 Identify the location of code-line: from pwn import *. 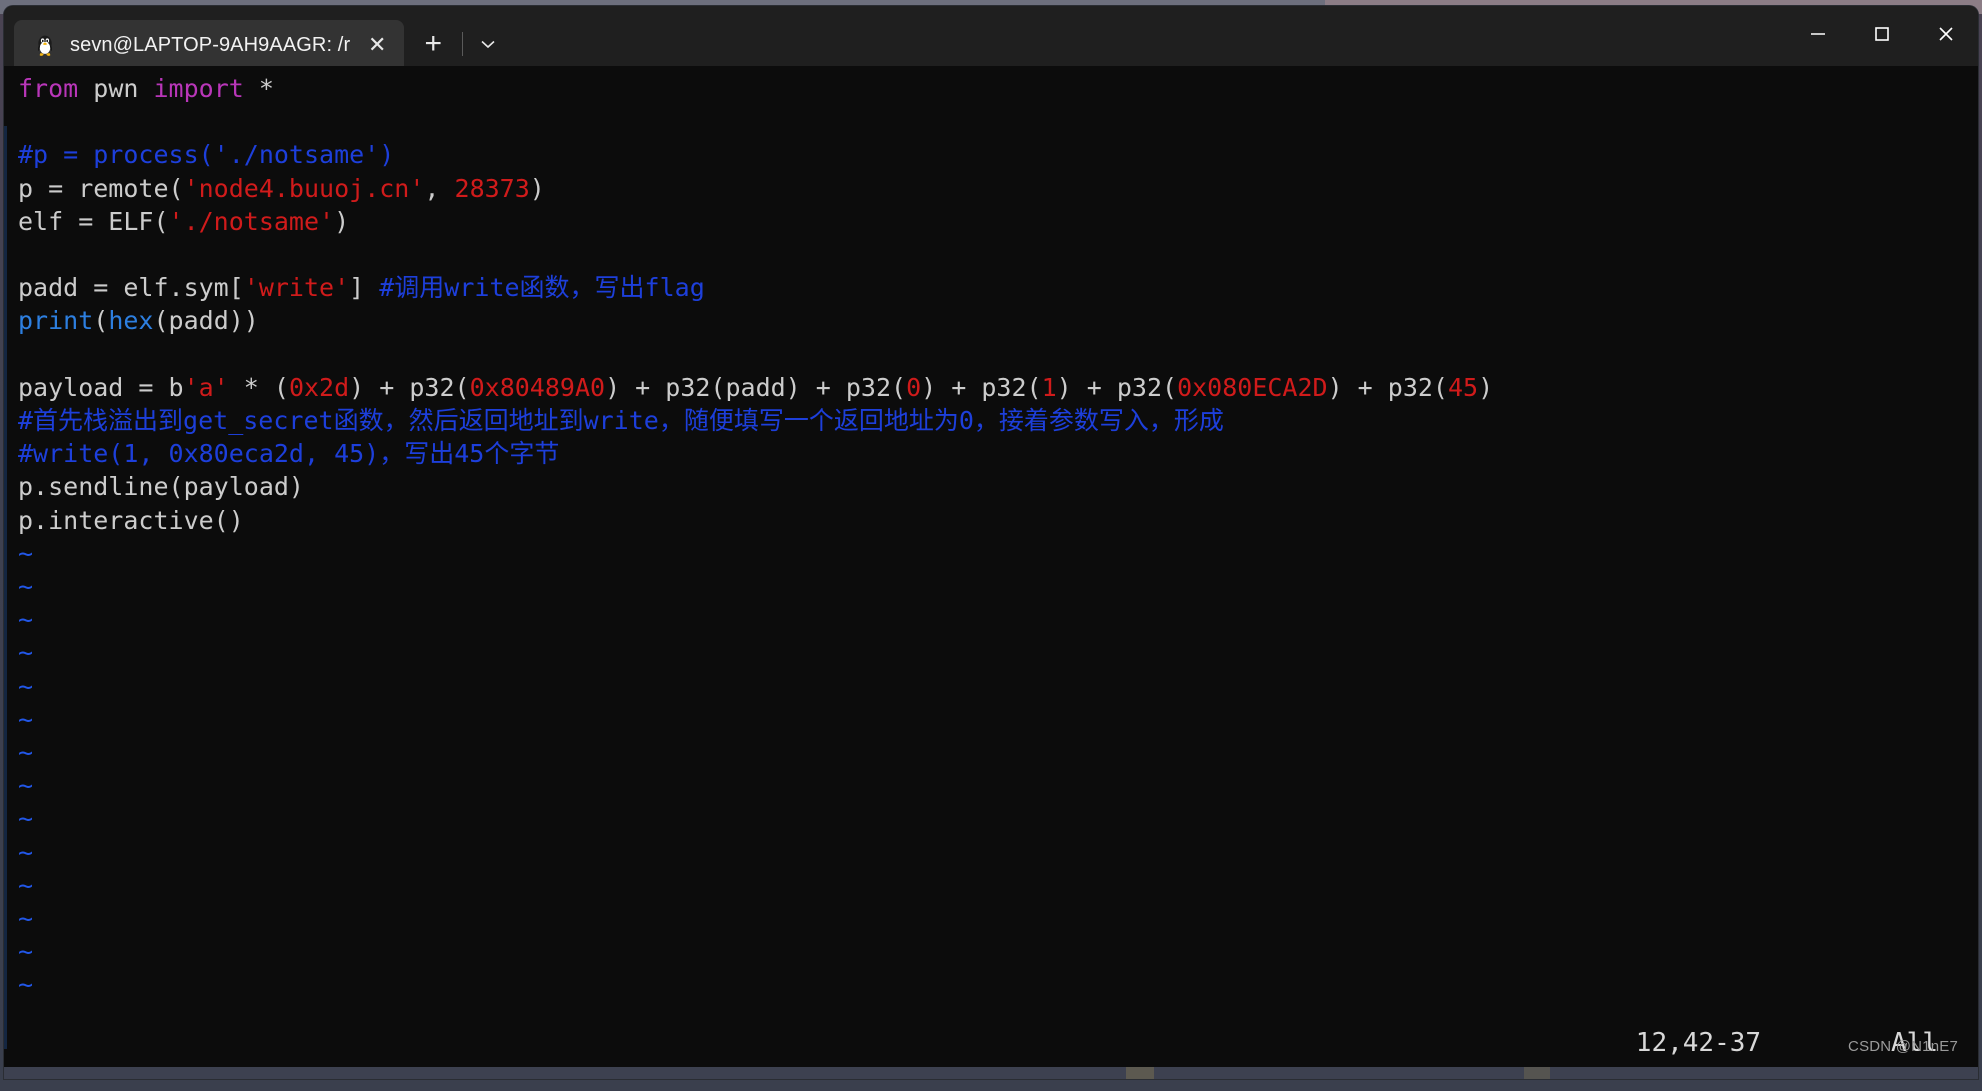
(998, 88).